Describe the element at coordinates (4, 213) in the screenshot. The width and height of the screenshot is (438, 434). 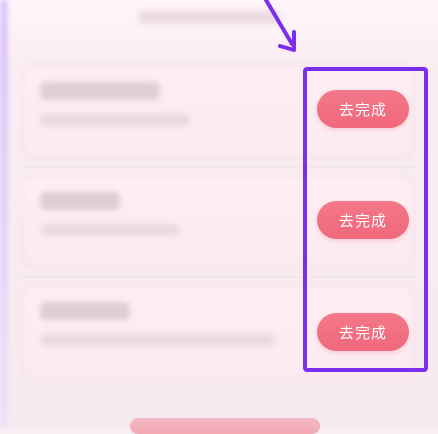
I see `left-edge-tint` at that location.